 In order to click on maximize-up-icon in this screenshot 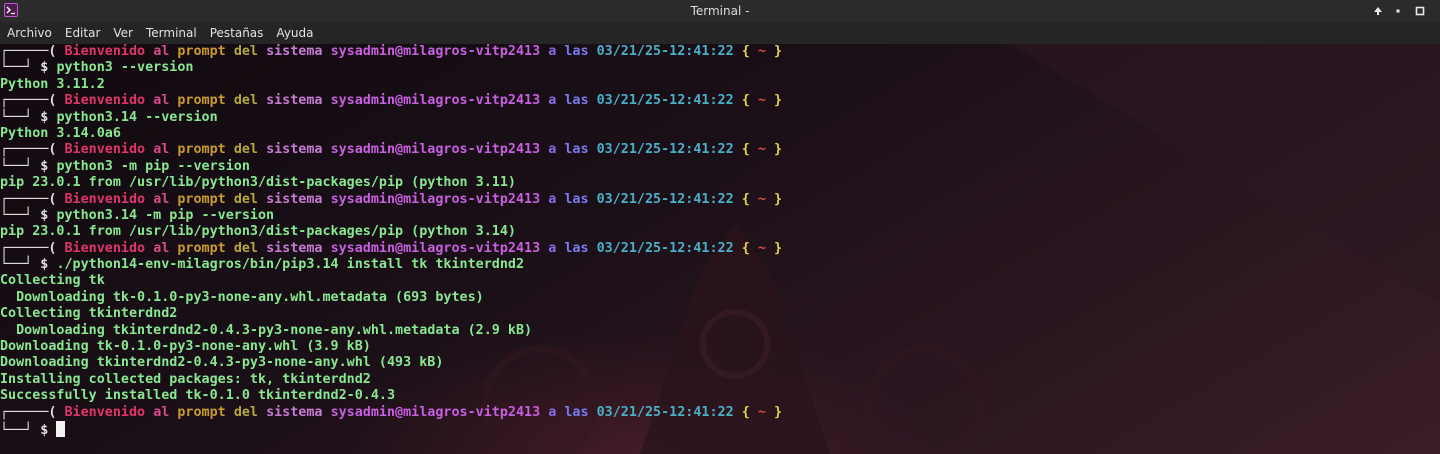, I will do `click(1378, 11)`.